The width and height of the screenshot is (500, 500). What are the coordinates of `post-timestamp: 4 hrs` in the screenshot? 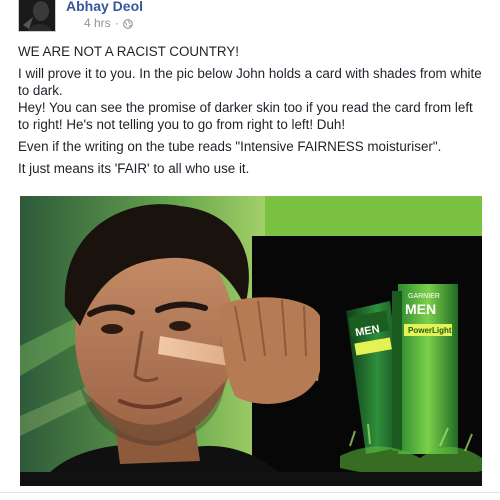 It's located at (97, 23).